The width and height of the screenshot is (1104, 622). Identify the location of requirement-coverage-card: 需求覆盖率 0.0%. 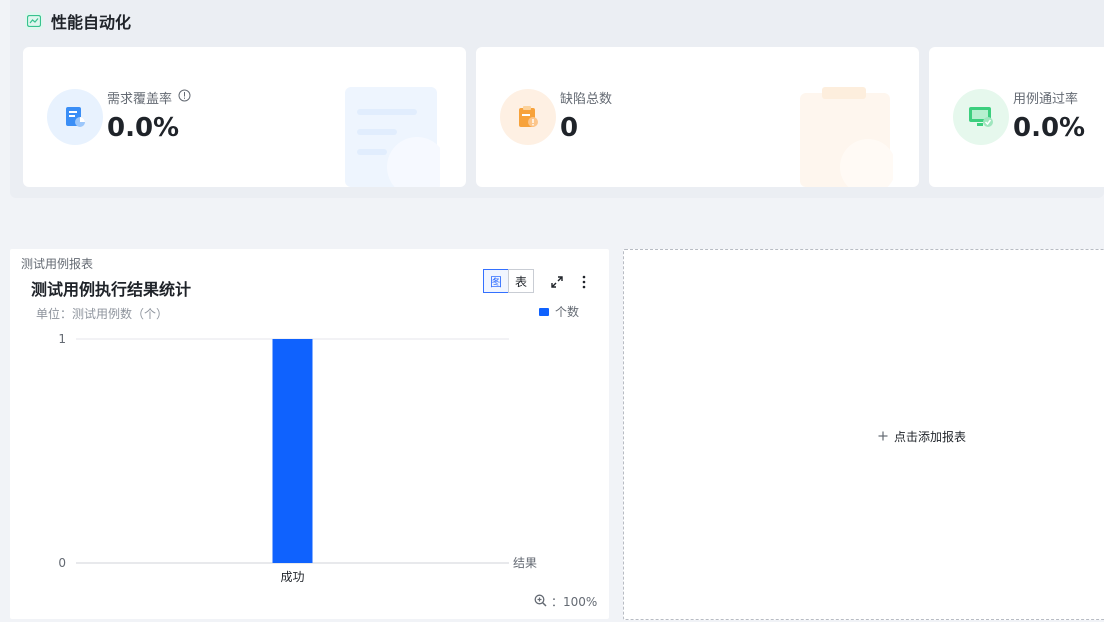
(244, 117).